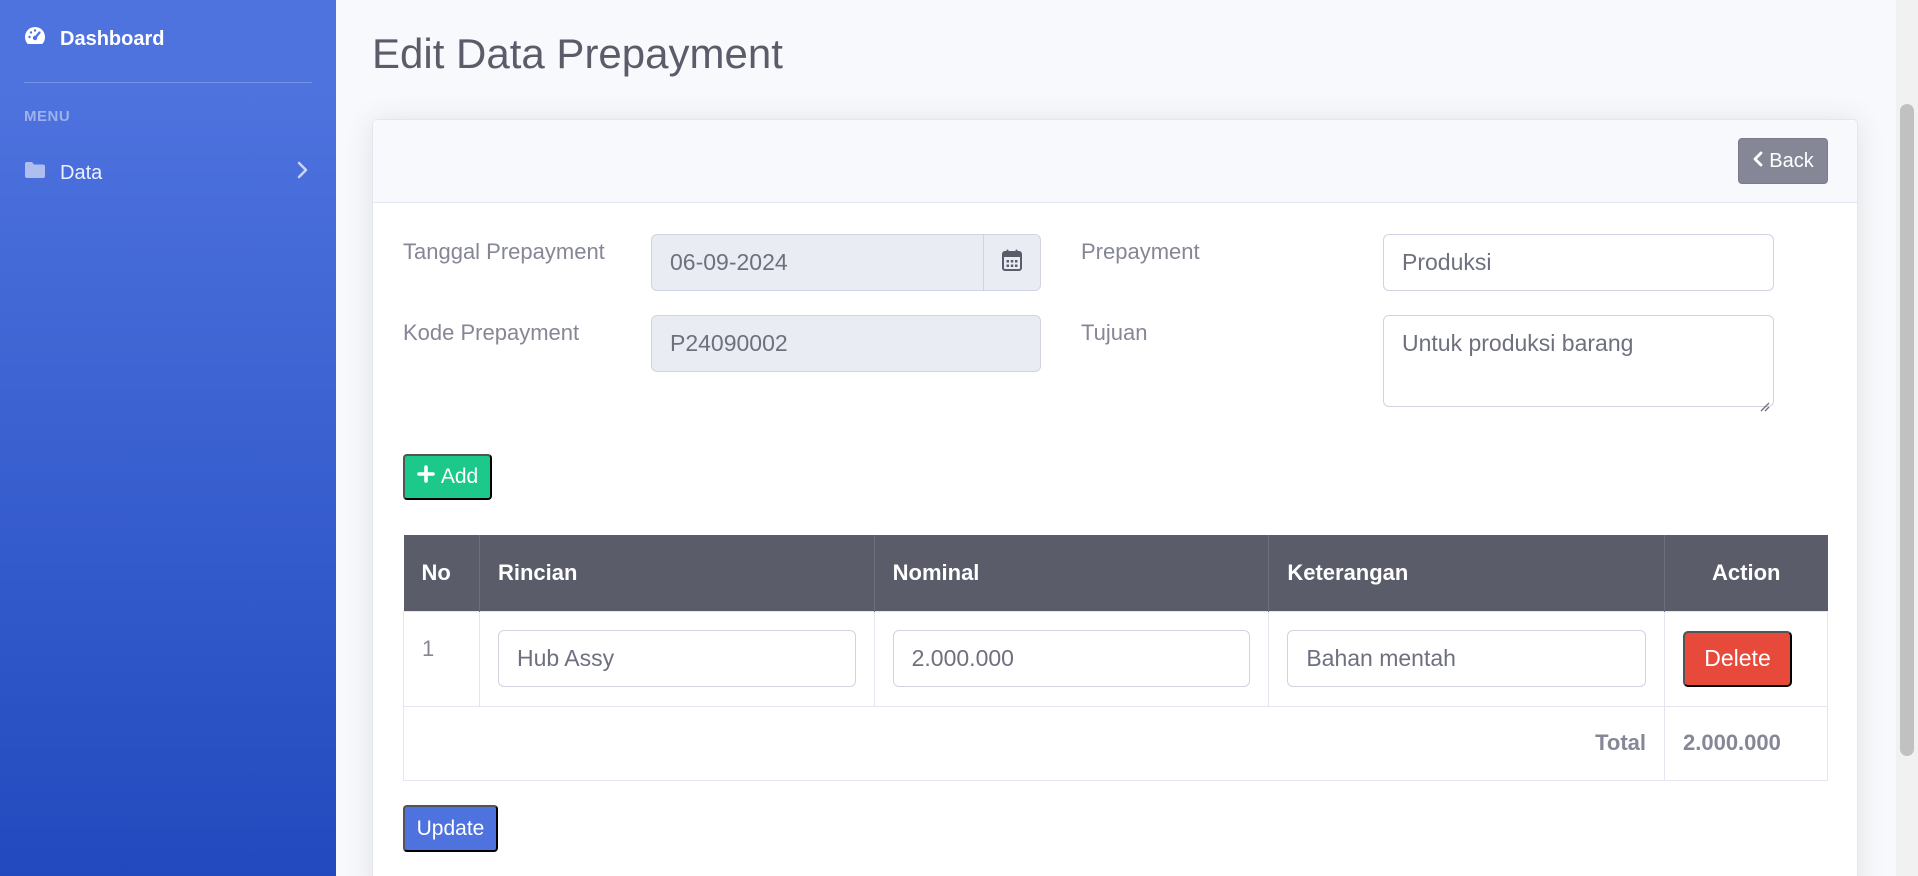  I want to click on col-header-no: No, so click(441, 573).